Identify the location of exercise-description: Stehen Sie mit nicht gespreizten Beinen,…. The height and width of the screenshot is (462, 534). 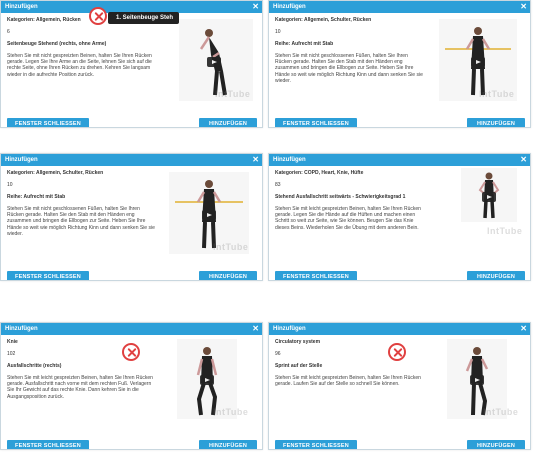
(79, 65).